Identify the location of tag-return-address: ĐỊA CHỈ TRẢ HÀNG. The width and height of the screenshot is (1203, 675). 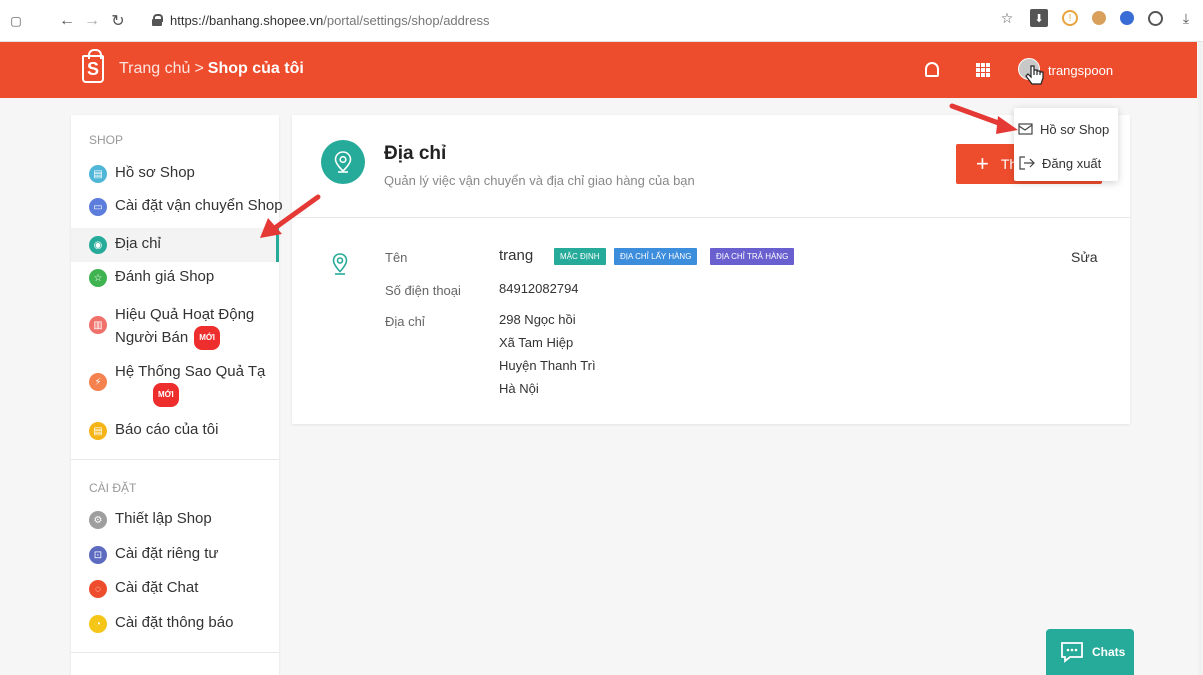
(752, 256).